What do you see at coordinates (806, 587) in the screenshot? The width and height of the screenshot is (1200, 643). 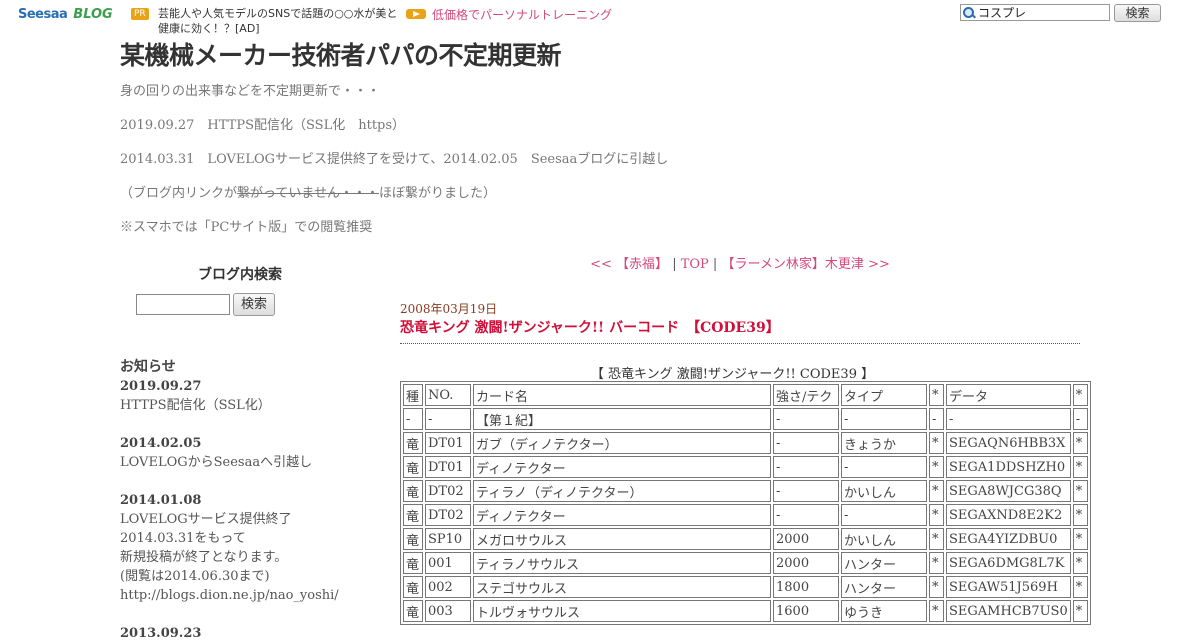 I see `table-cell: 1800` at bounding box center [806, 587].